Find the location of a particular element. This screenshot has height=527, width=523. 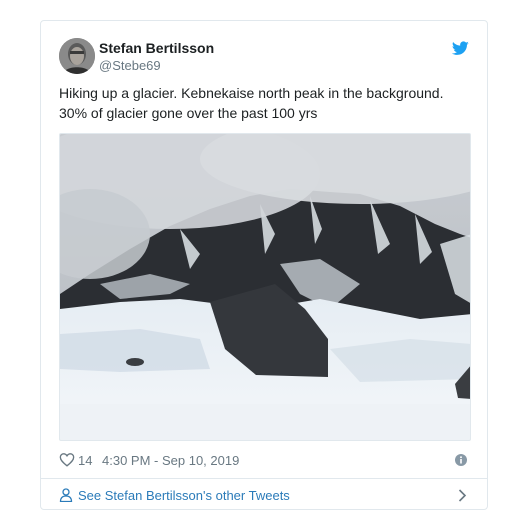

author-names: Stefan Bertilsson @Stebe69 is located at coordinates (156, 56).